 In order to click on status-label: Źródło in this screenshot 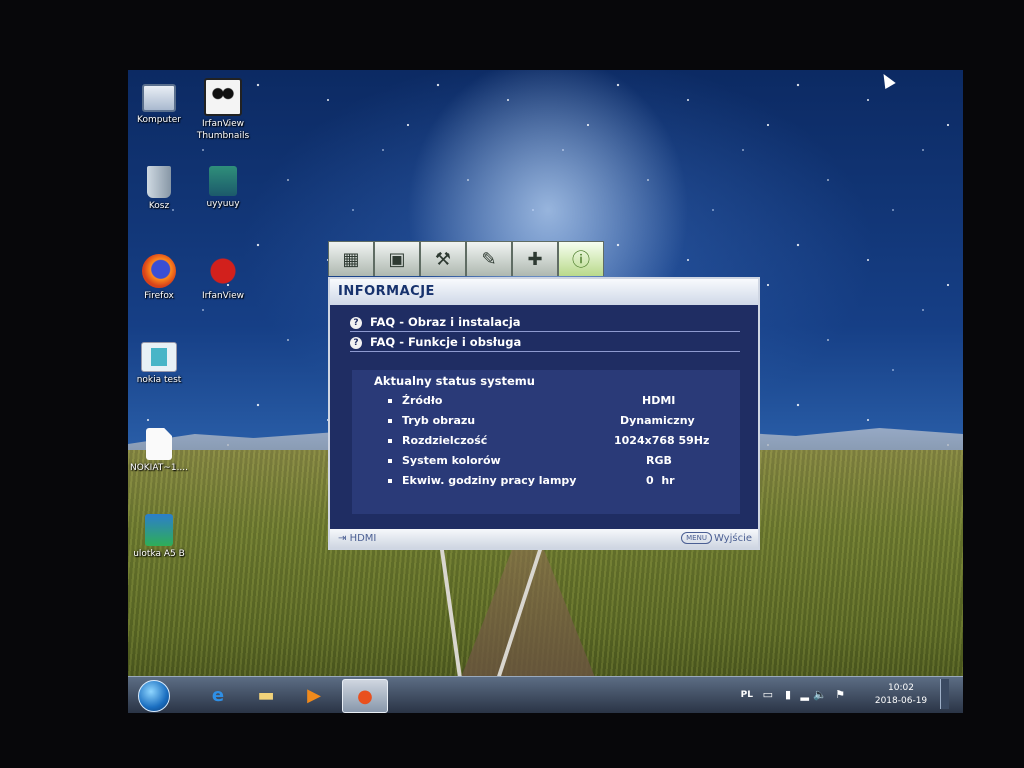, I will do `click(422, 400)`.